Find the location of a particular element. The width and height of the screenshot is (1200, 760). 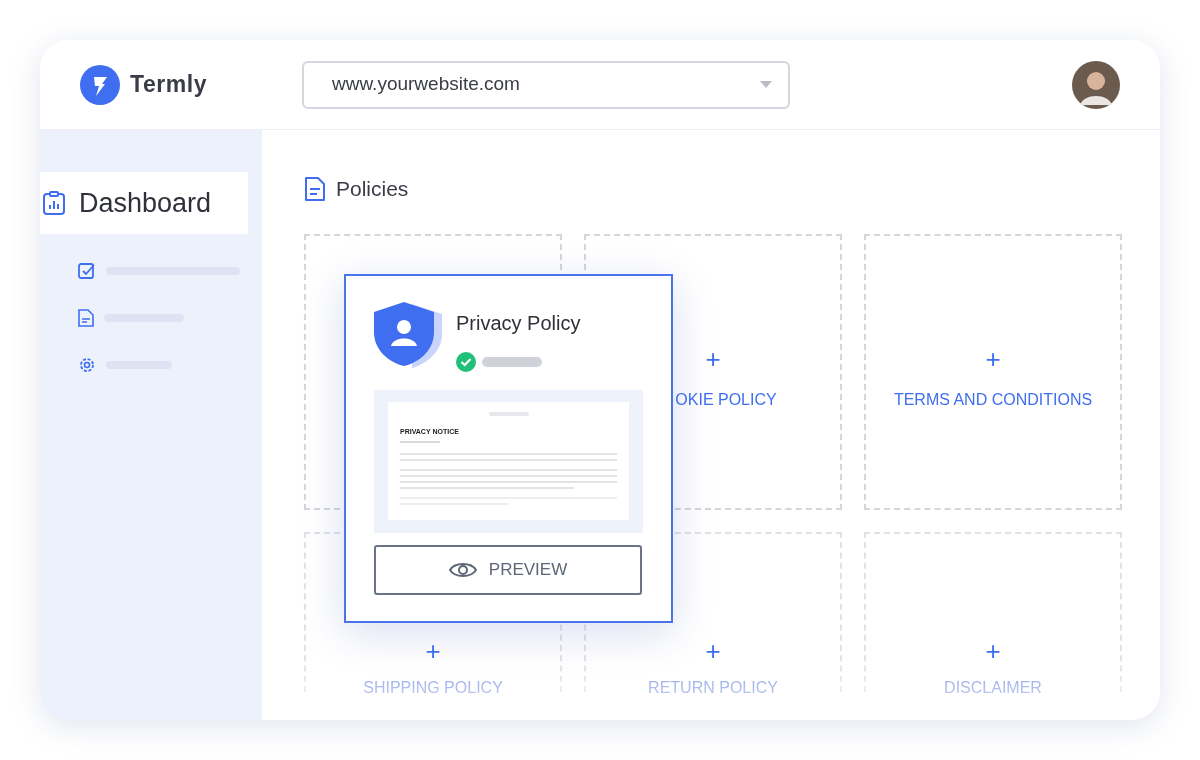

eye-icon is located at coordinates (462, 570).